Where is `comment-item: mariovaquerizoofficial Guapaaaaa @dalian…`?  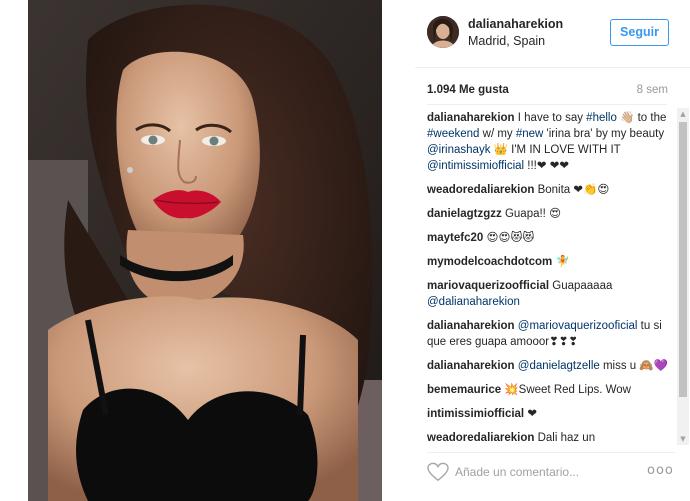 comment-item: mariovaquerizoofficial Guapaaaaa @dalian… is located at coordinates (548, 294).